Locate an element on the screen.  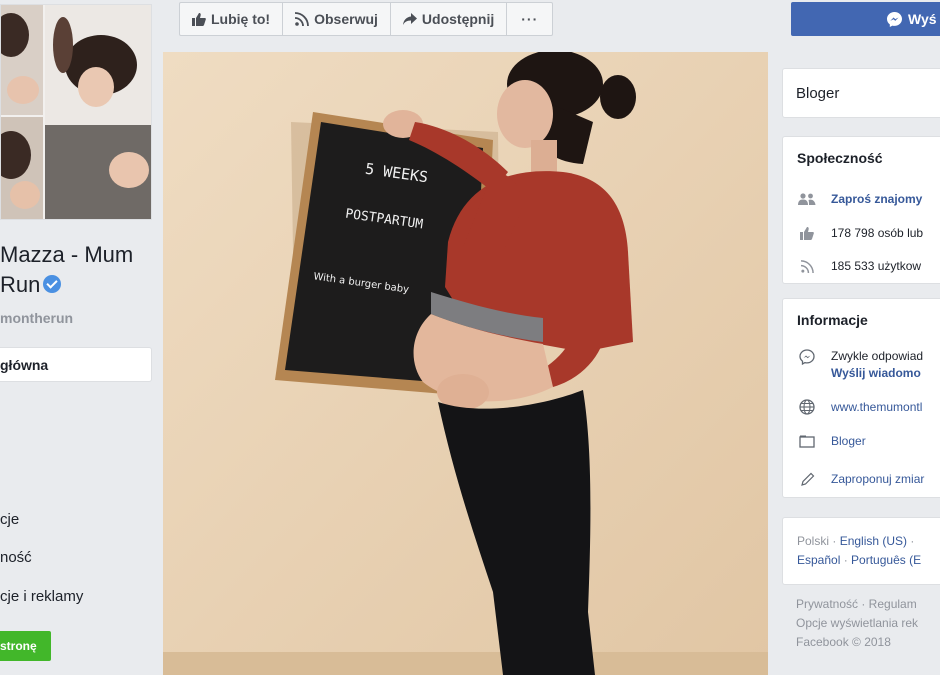
follows-count-row: 185 533 użytkow is located at coordinates (859, 266).